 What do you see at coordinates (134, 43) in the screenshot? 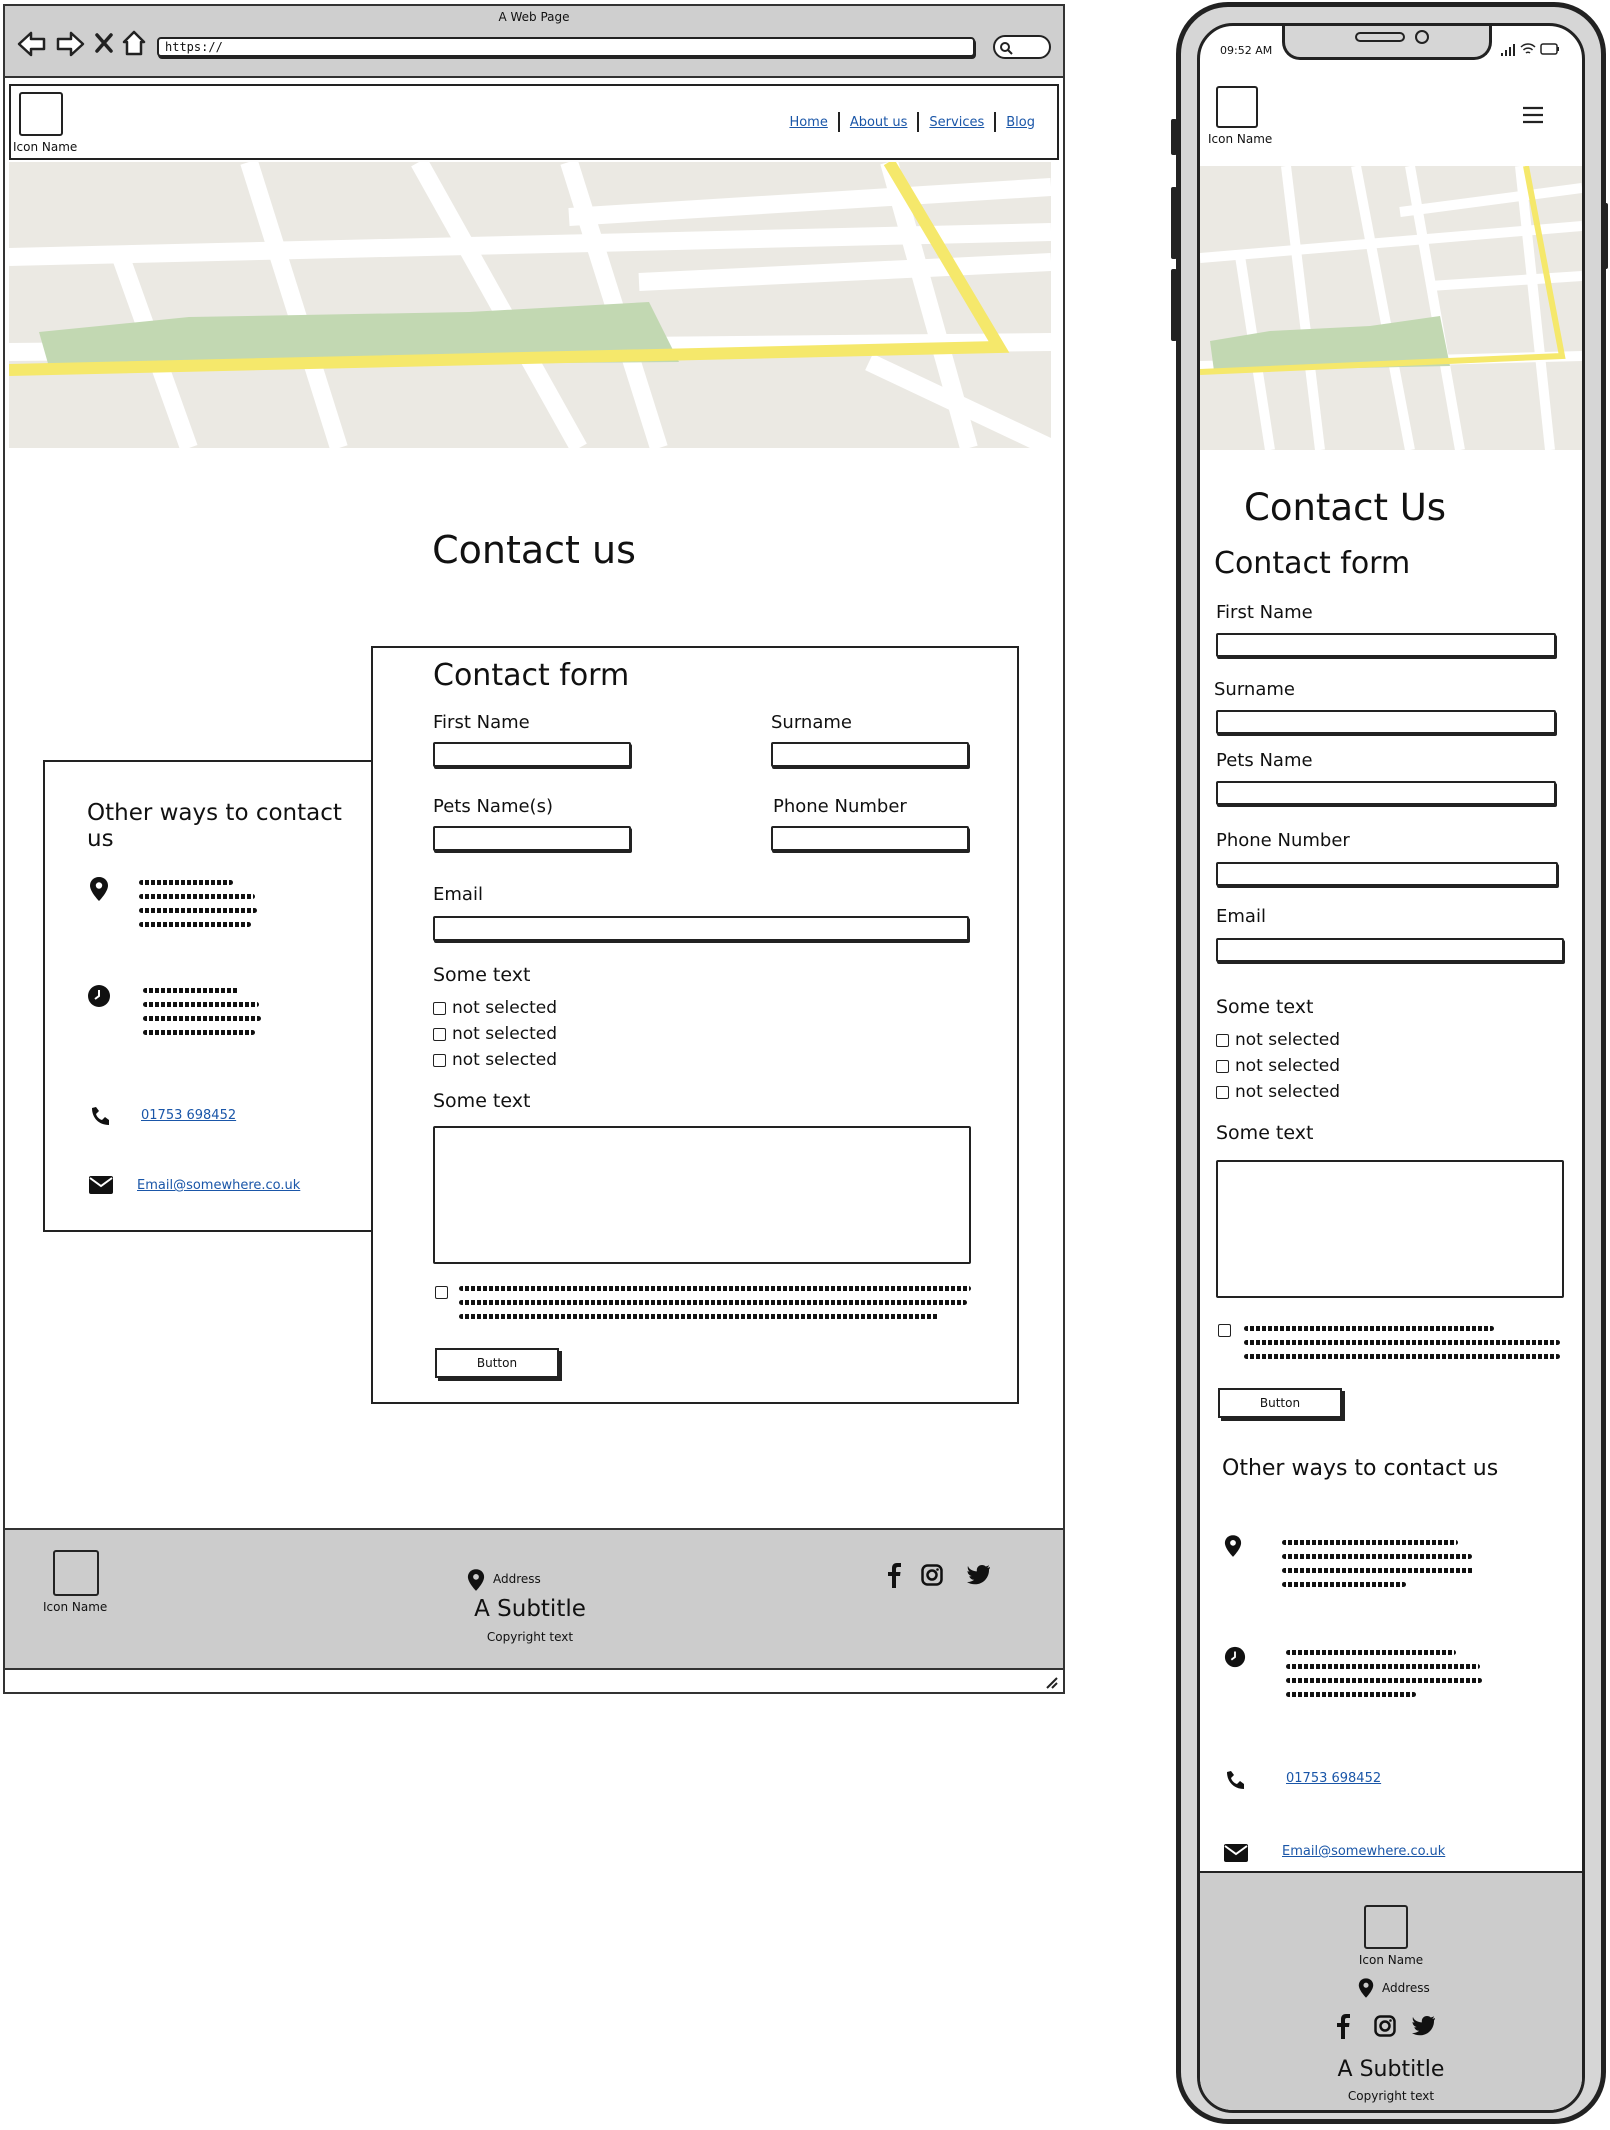
I see `home-icon` at bounding box center [134, 43].